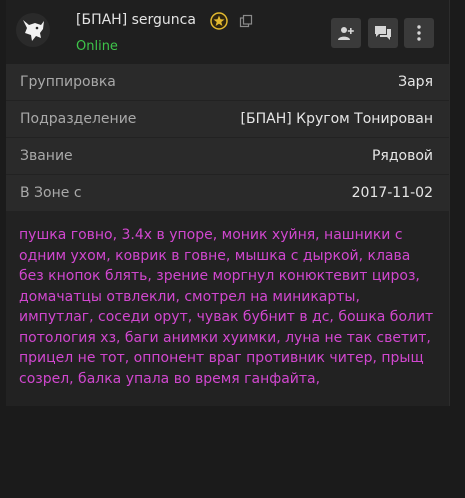 The width and height of the screenshot is (465, 498). I want to click on avatar, so click(33, 30).